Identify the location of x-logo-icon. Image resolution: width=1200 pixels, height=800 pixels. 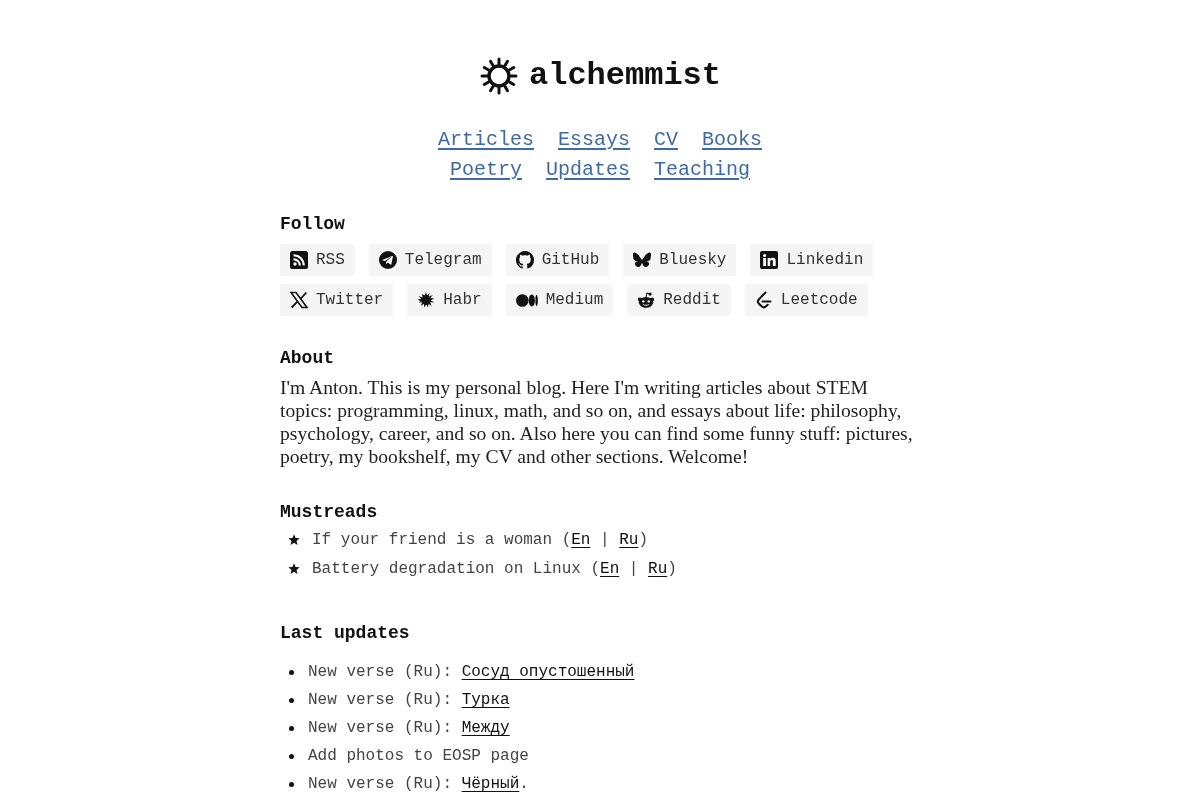
(299, 300).